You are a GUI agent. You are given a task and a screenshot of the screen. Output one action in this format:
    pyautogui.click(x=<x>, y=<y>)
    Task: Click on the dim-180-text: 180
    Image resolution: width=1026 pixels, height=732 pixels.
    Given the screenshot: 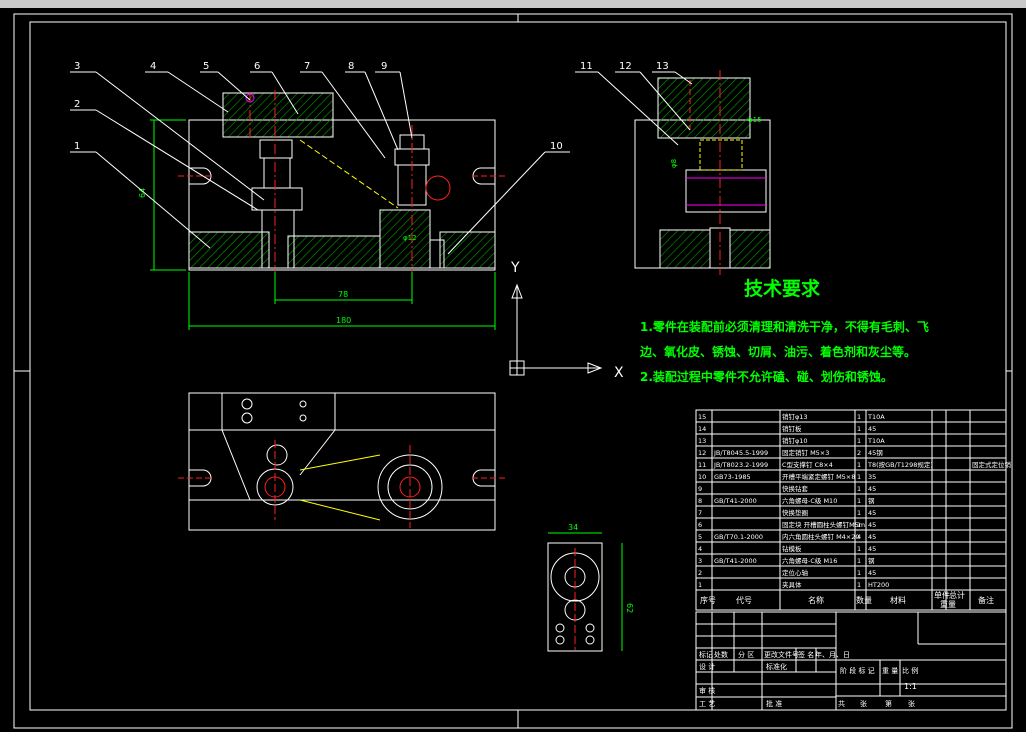 What is the action you would take?
    pyautogui.click(x=343, y=320)
    